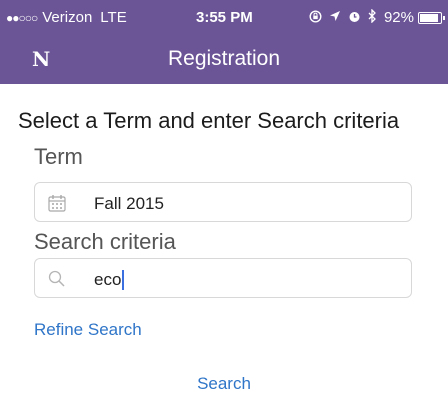 The image size is (448, 395). What do you see at coordinates (105, 241) in the screenshot?
I see `search-criteria-label: Search criteria` at bounding box center [105, 241].